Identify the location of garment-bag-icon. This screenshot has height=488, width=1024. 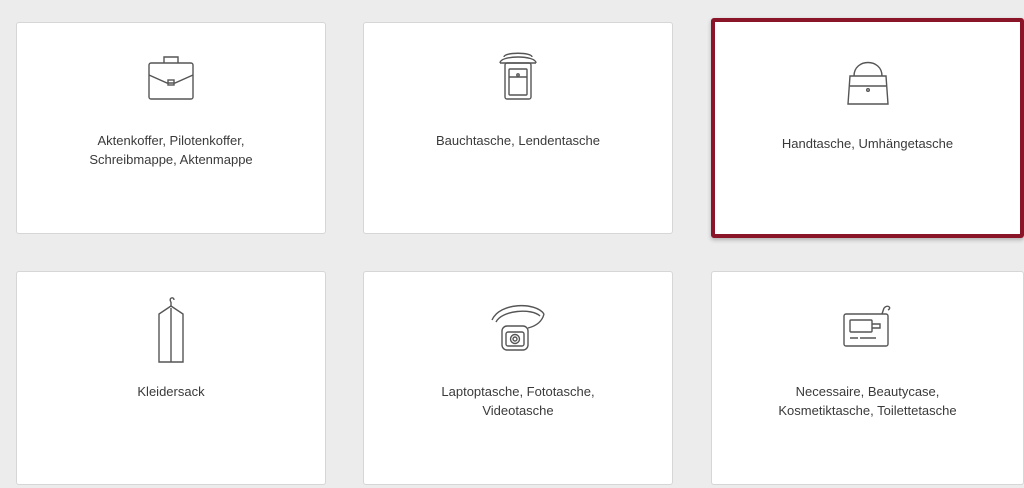
(171, 330).